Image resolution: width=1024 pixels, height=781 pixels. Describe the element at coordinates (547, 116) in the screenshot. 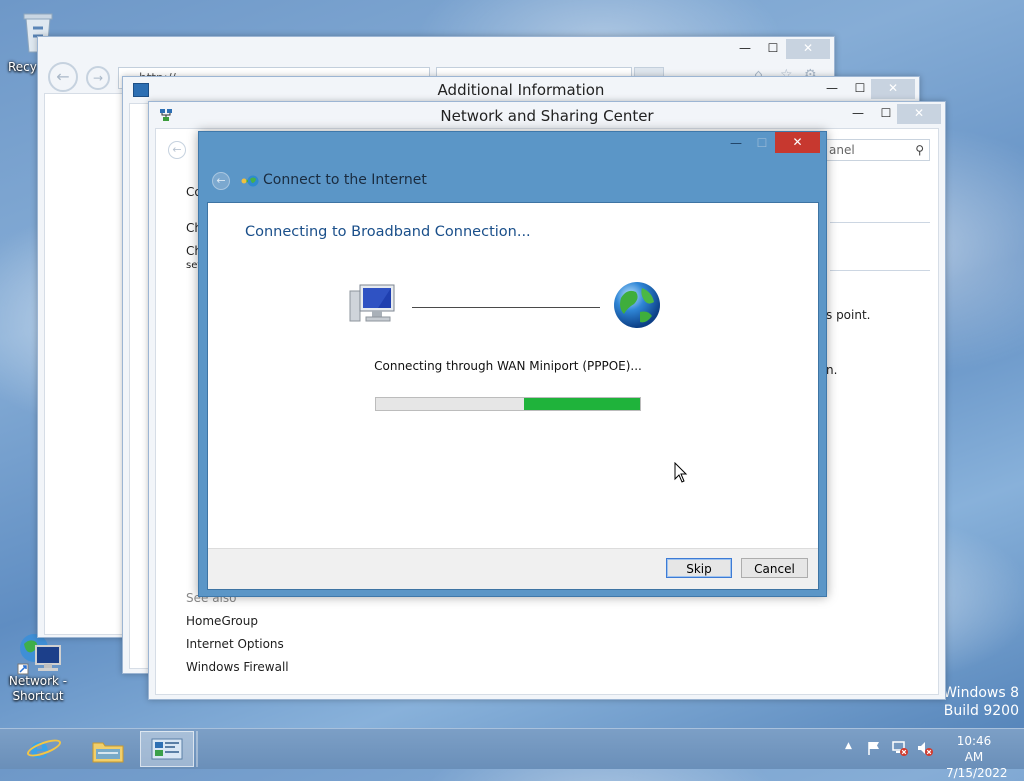

I see `window-title: Network and Sharing Center` at that location.